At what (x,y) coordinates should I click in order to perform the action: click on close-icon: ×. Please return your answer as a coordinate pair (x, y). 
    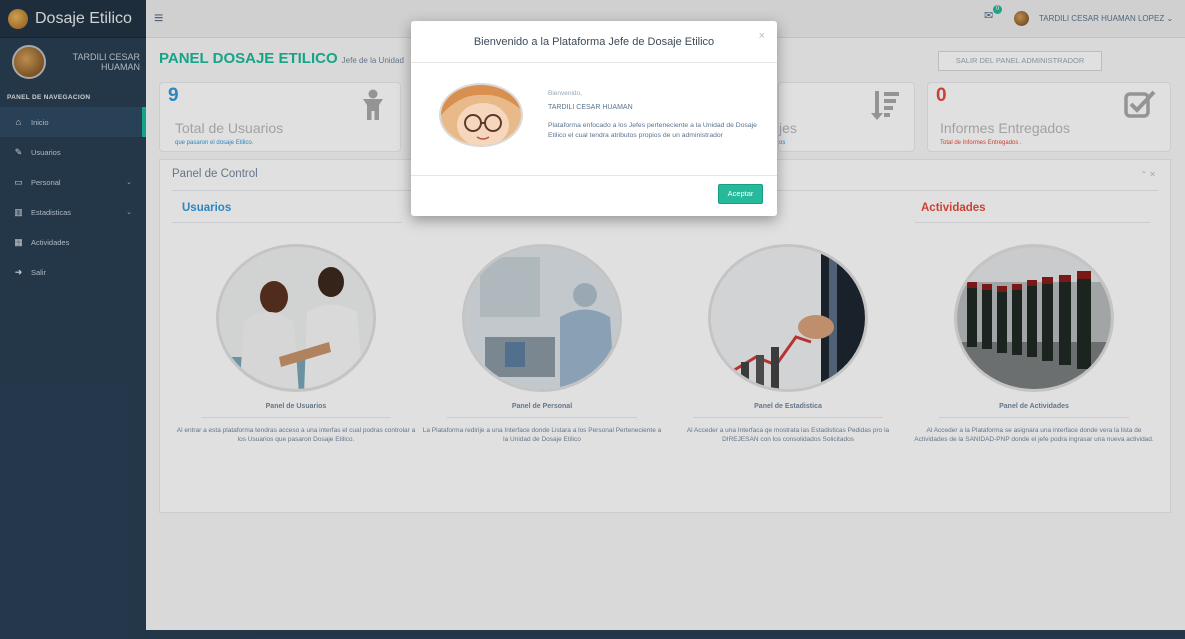
    Looking at the image, I should click on (762, 36).